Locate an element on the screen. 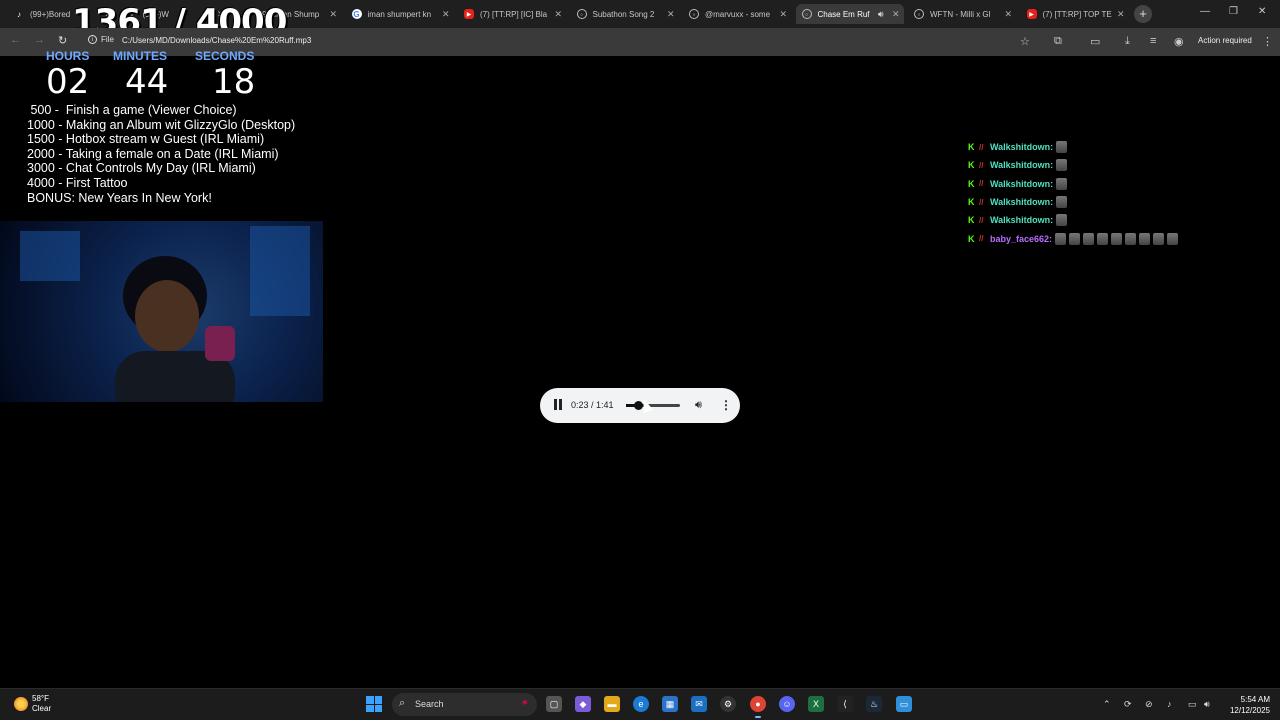  store-icon: ▦ is located at coordinates (670, 704).